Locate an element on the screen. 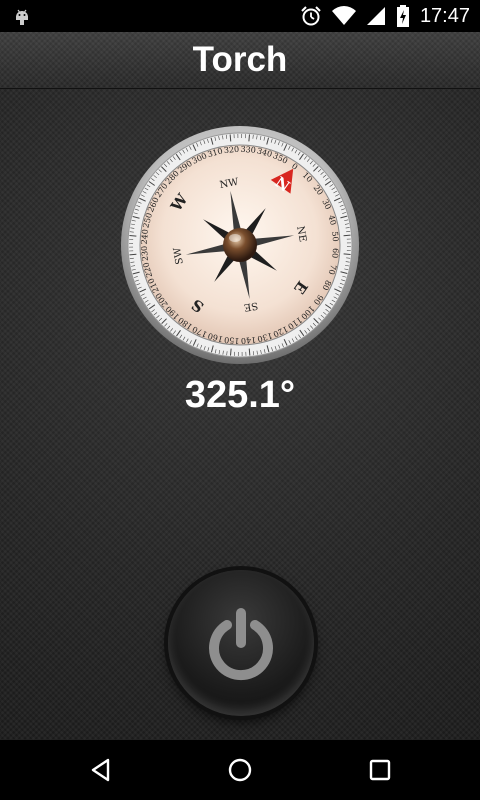 This screenshot has width=480, height=800. home-icon is located at coordinates (240, 770).